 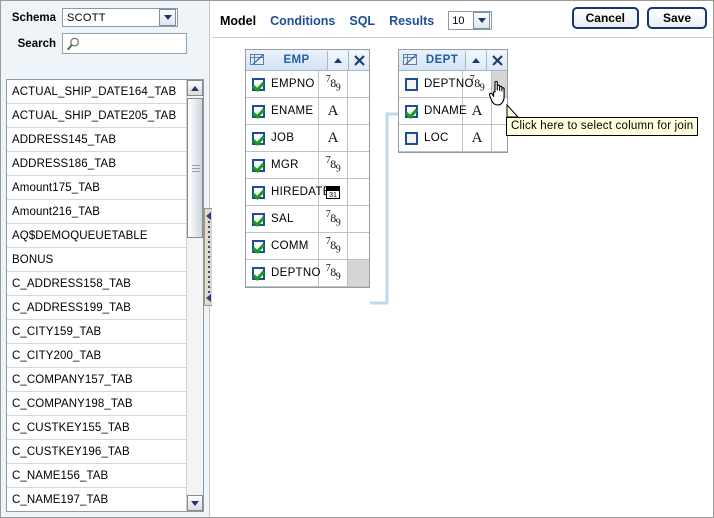 What do you see at coordinates (302, 21) in the screenshot?
I see `tab-conditions: Conditions` at bounding box center [302, 21].